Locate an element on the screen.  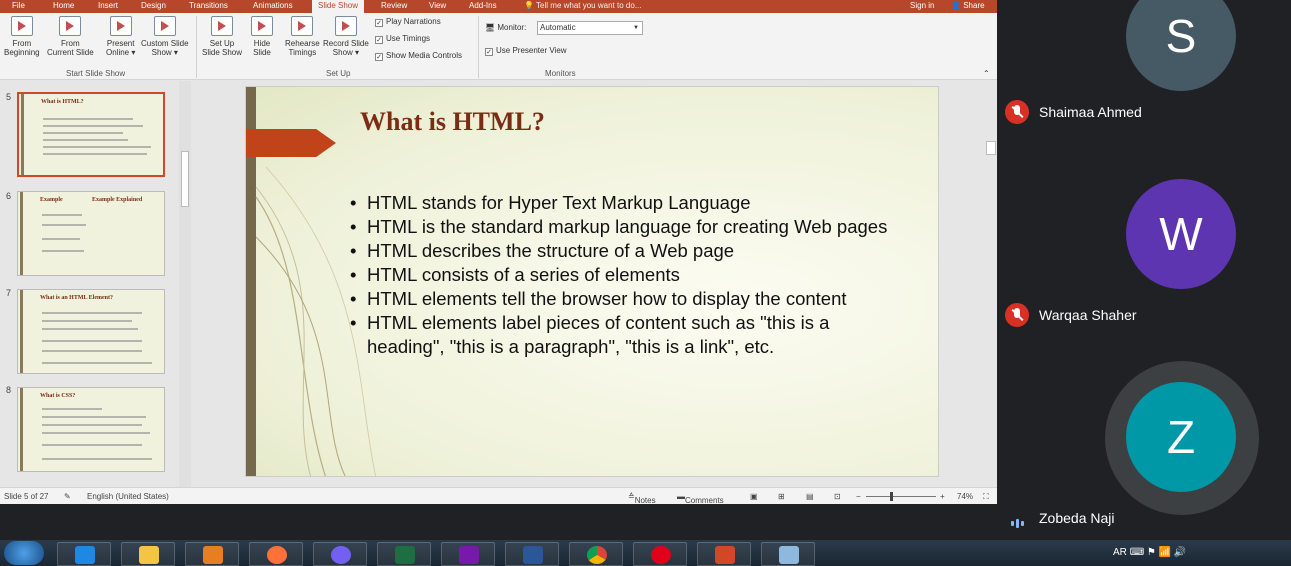
slide-thumbnail-6: Example Example Explained is located at coordinates (91, 233).